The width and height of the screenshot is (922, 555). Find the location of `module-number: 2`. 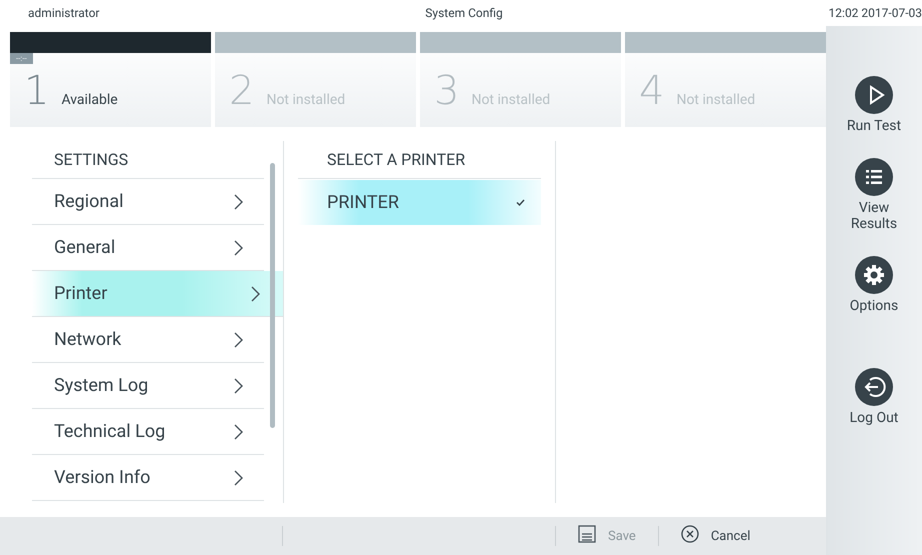

module-number: 2 is located at coordinates (241, 91).